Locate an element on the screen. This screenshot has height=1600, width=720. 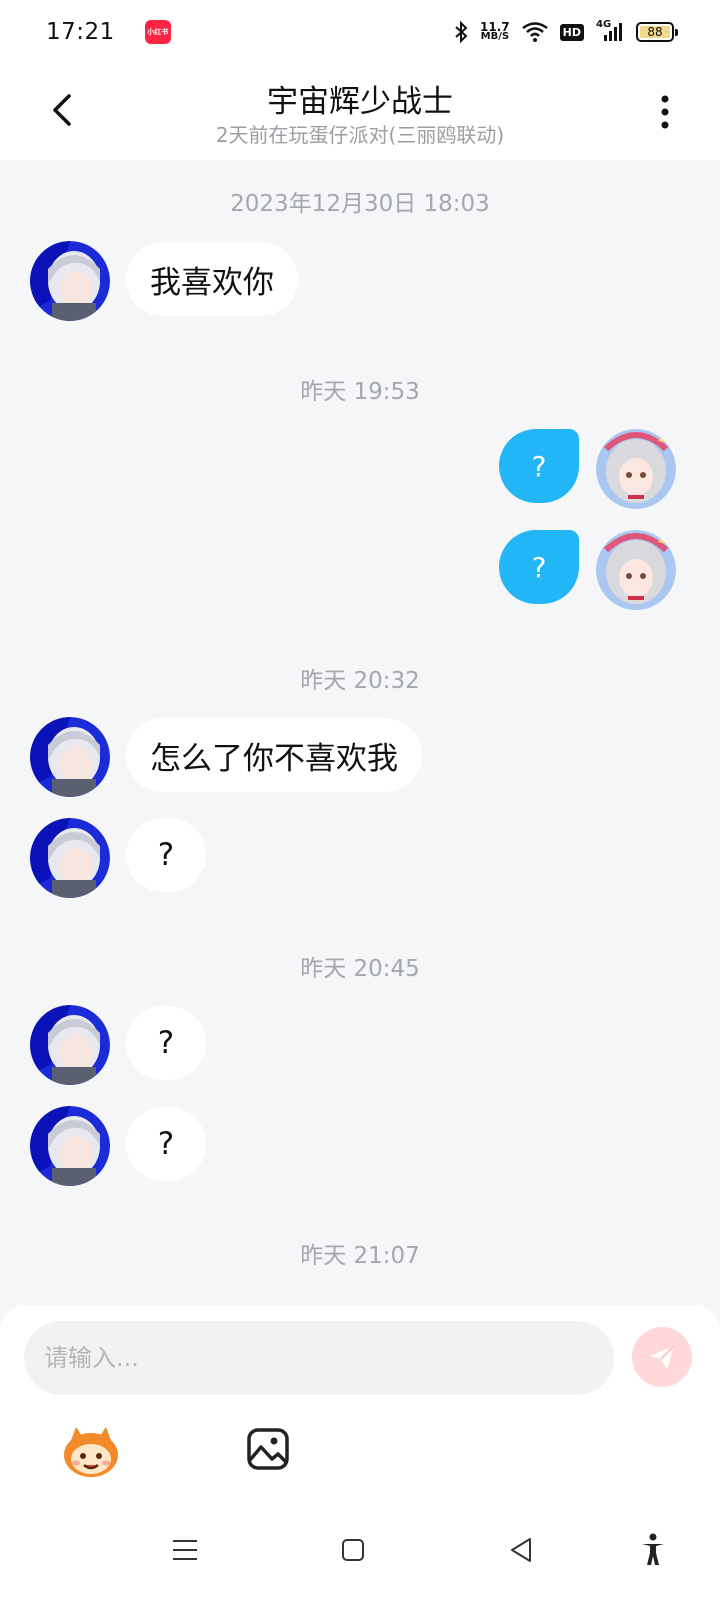
battery-indicator: 88 is located at coordinates (657, 32).